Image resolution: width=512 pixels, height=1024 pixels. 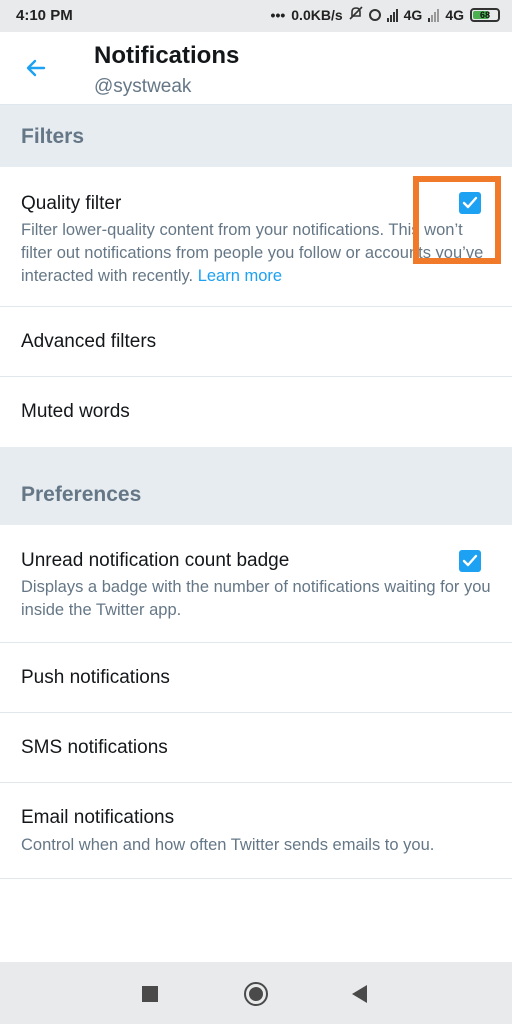 What do you see at coordinates (240, 276) in the screenshot?
I see `learn-more-link: Learn more` at bounding box center [240, 276].